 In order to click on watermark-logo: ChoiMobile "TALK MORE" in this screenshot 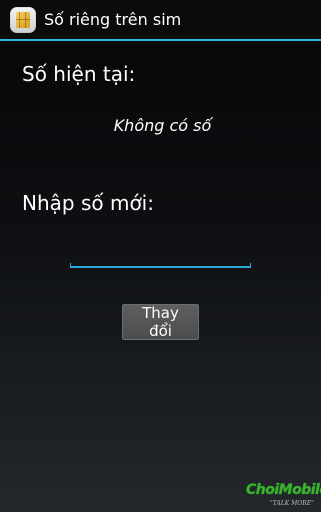, I will do `click(283, 496)`.